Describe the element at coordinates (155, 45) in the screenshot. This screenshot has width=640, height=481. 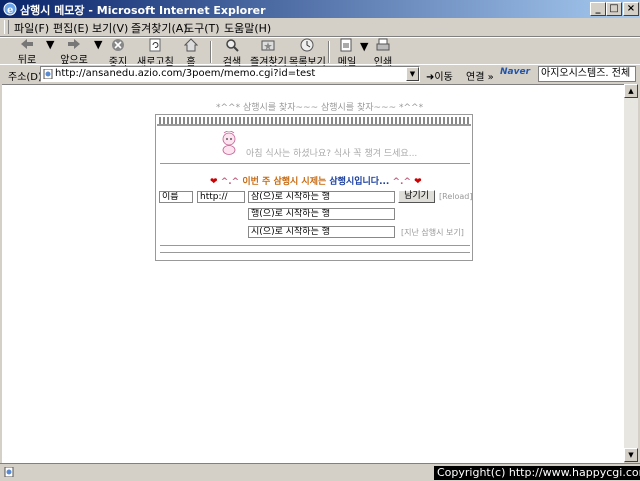
I see `refresh-icon` at that location.